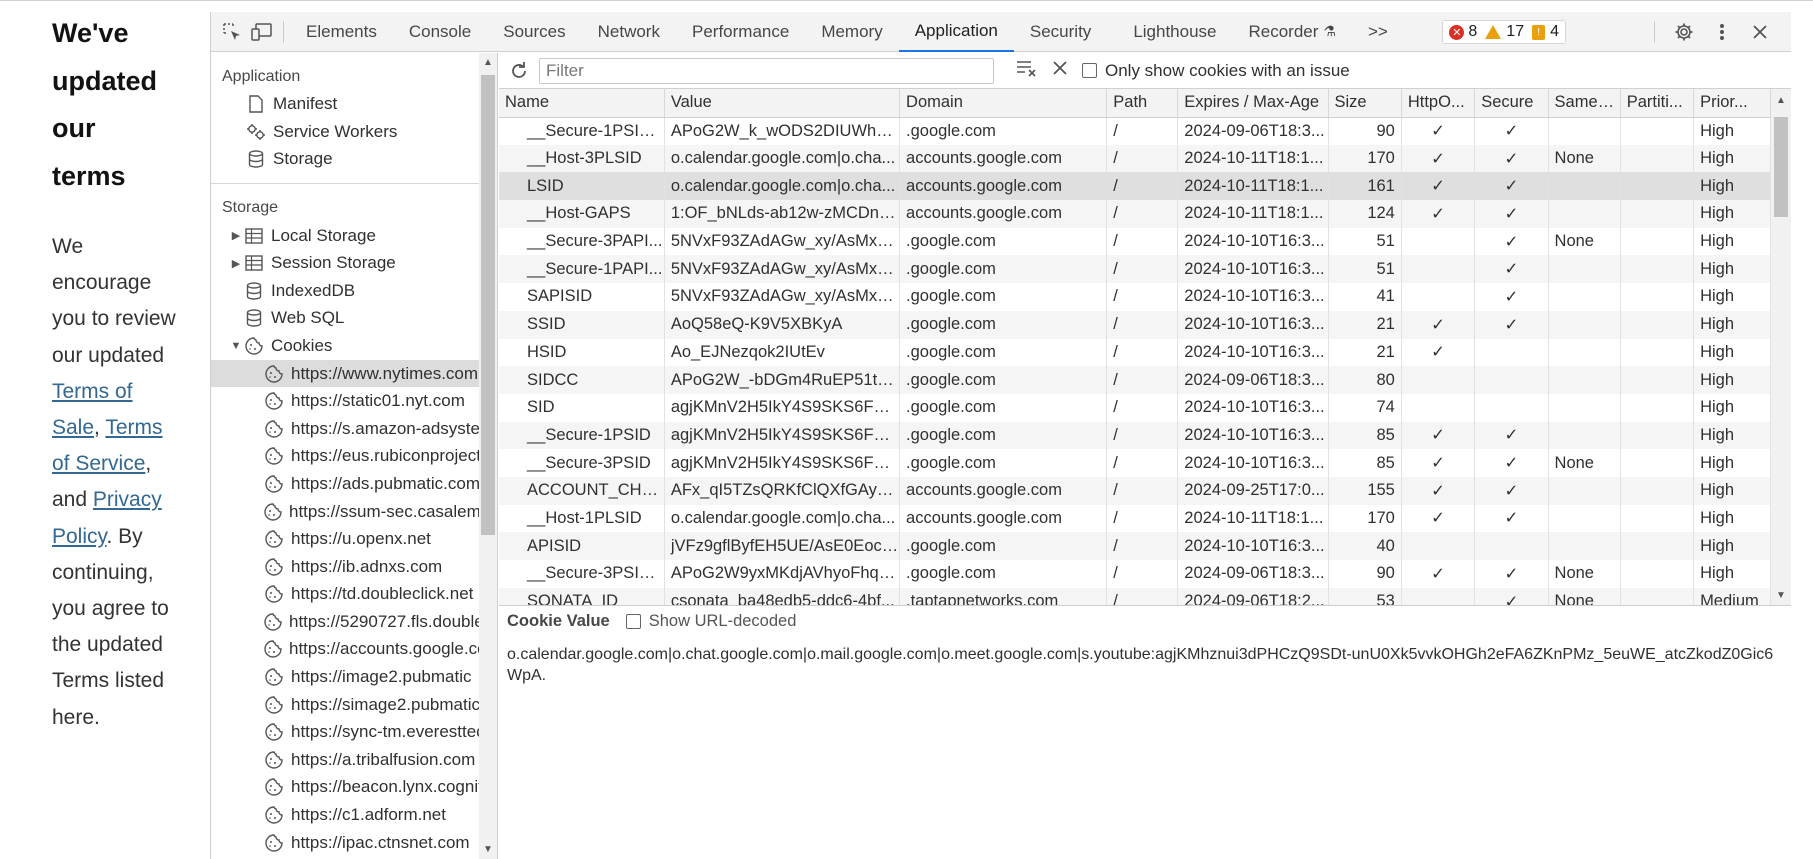 This screenshot has width=1813, height=859. I want to click on cookie-icon, so click(273, 512).